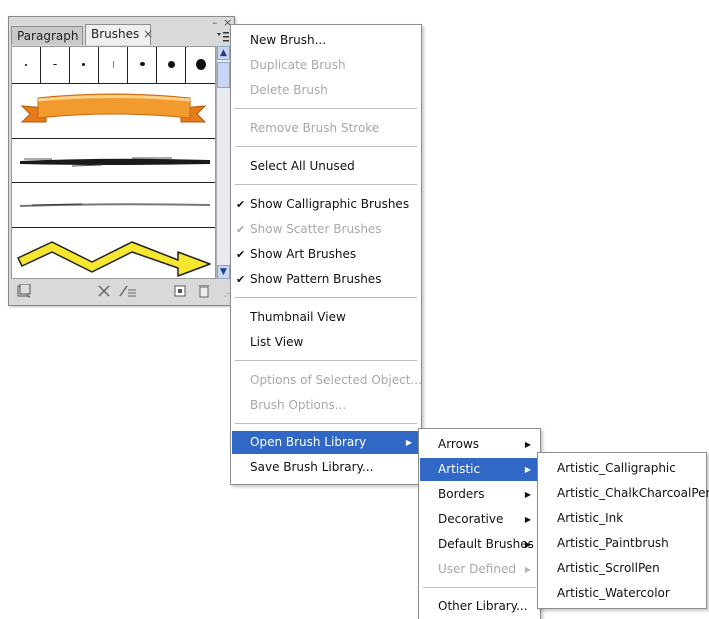  I want to click on menu-item-label: Show Scatter Brushes, so click(316, 229).